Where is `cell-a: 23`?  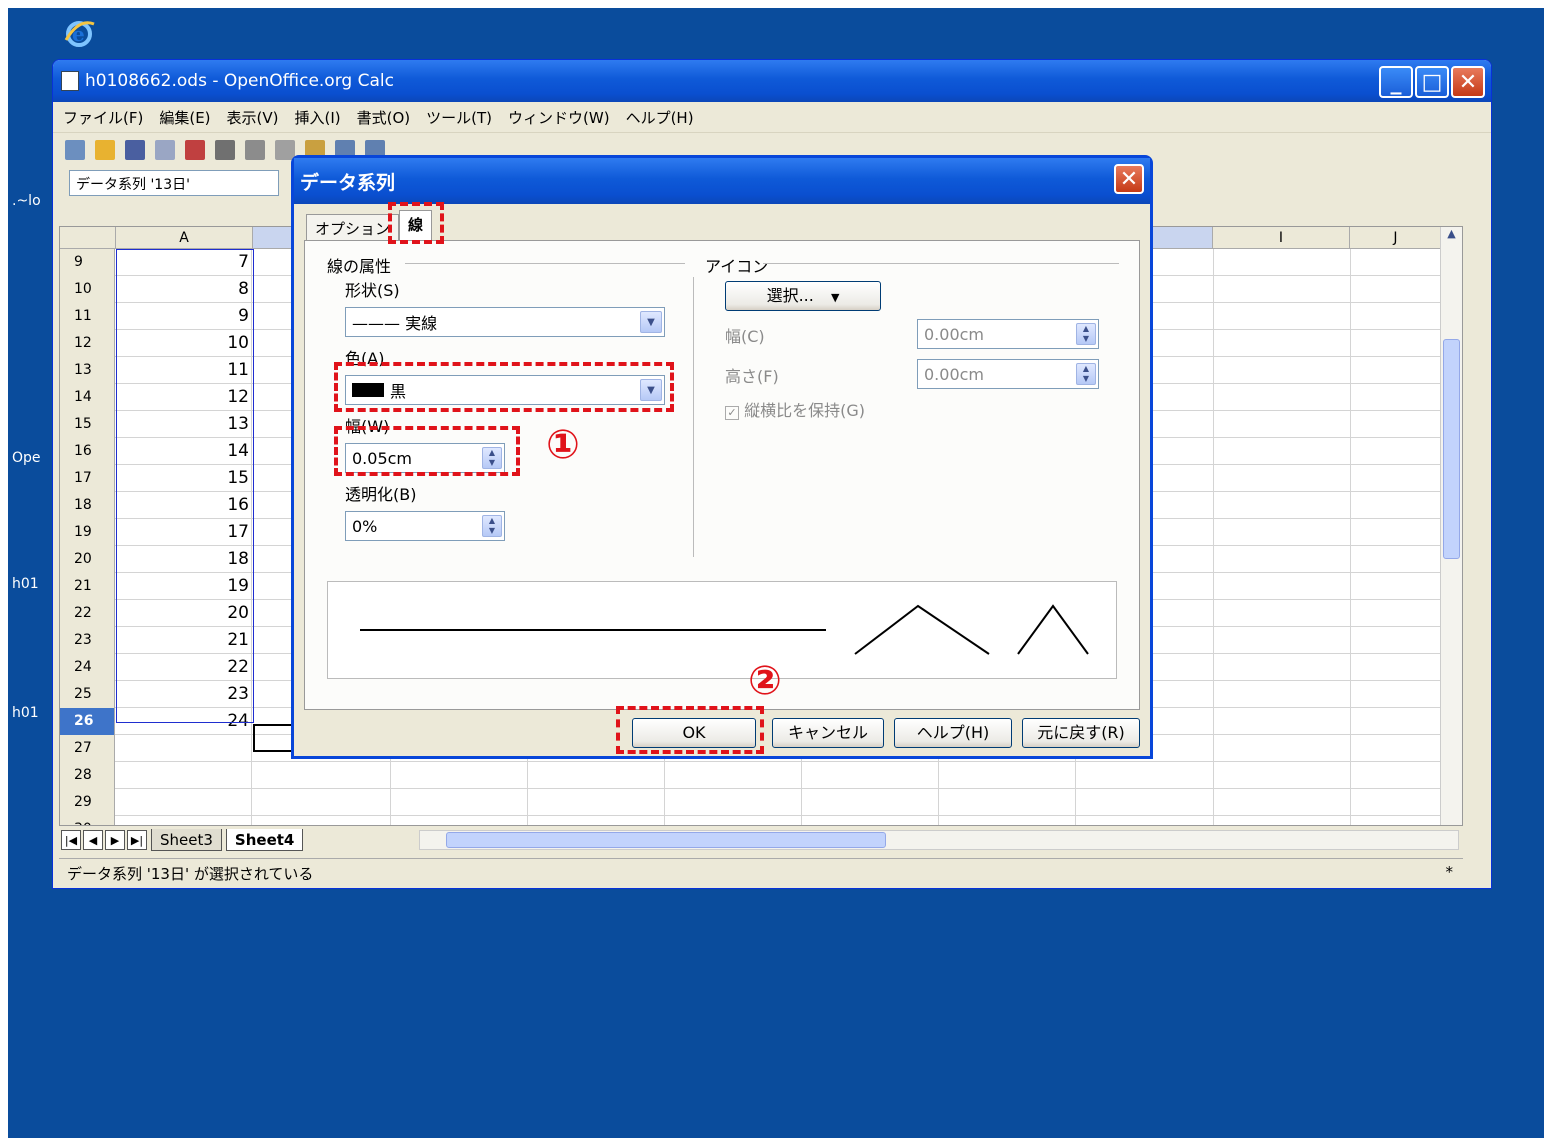
cell-a: 23 is located at coordinates (184, 694).